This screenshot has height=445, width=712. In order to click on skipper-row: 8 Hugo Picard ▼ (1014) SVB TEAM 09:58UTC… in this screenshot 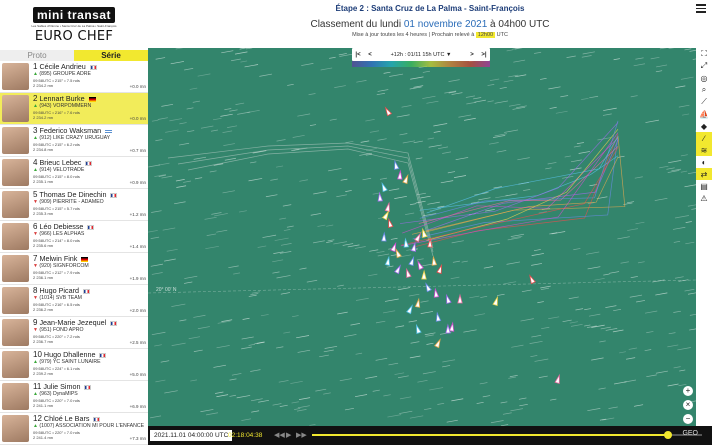, I will do `click(74, 301)`.